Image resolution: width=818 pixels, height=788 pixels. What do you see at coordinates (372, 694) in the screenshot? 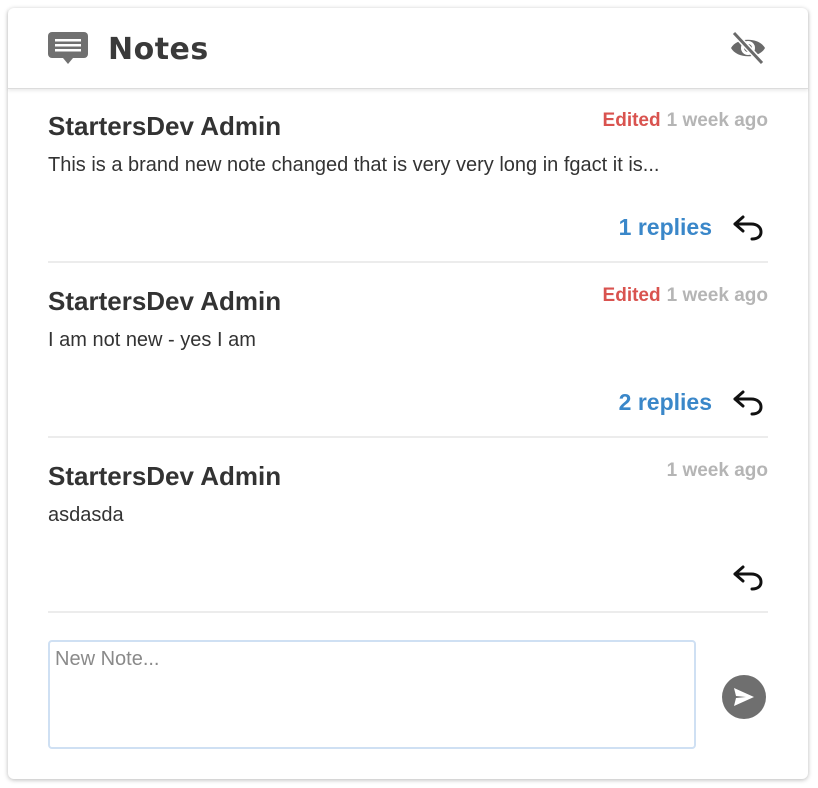
I see `new-note-input` at bounding box center [372, 694].